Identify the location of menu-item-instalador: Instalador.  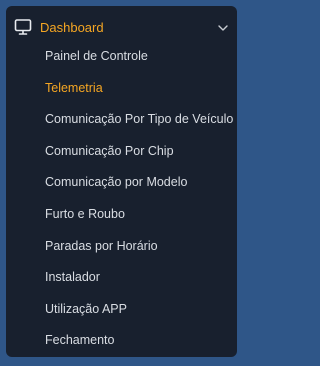
(121, 281).